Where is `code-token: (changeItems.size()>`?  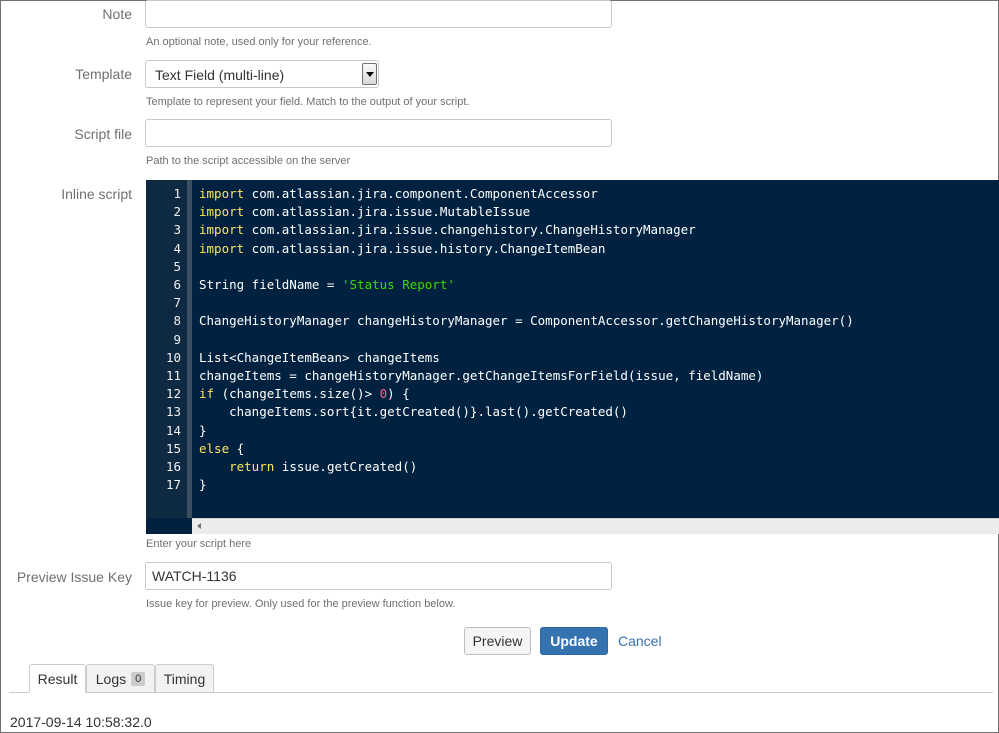
code-token: (changeItems.size()> is located at coordinates (297, 394).